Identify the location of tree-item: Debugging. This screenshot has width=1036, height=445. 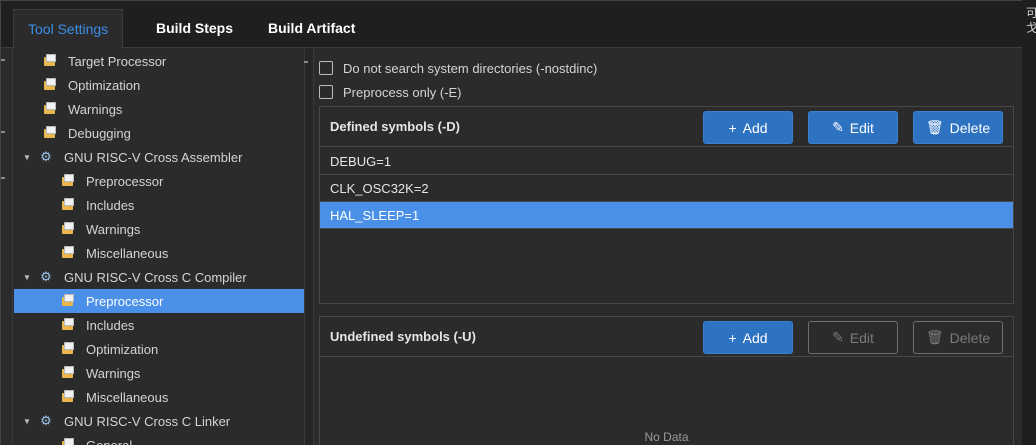
(159, 133).